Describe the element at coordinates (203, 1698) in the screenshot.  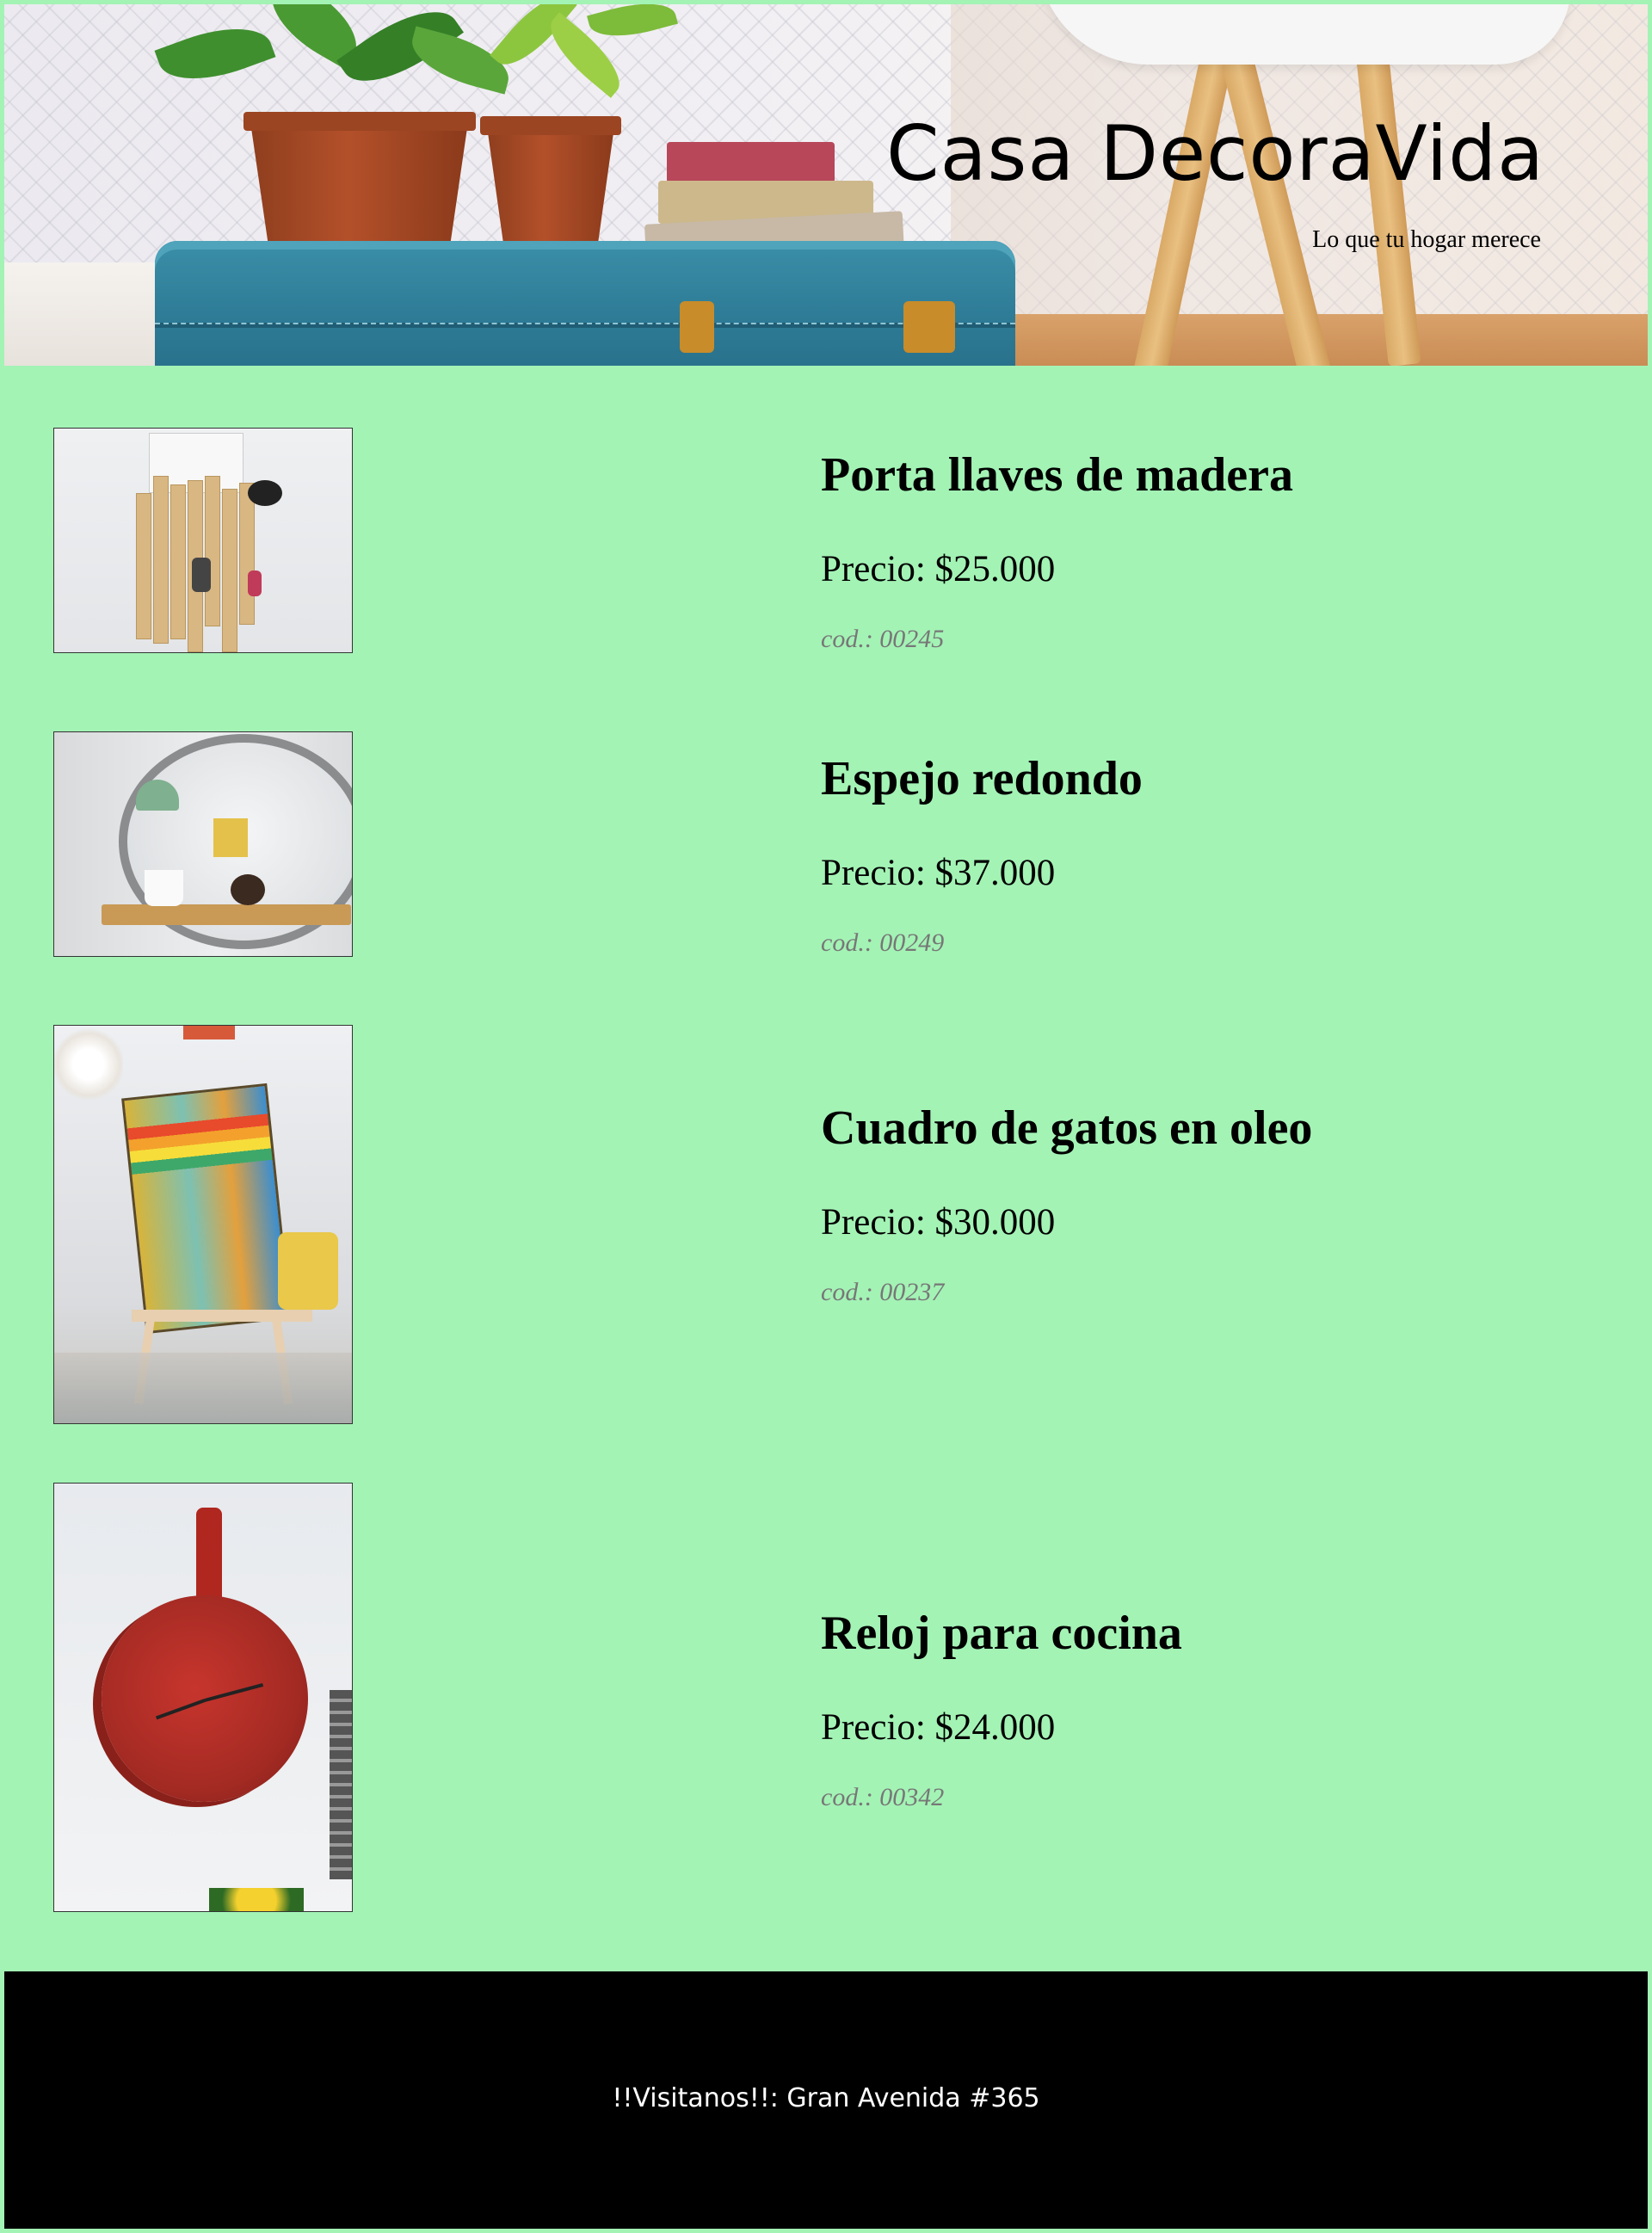
I see `kitchen-clock-image` at that location.